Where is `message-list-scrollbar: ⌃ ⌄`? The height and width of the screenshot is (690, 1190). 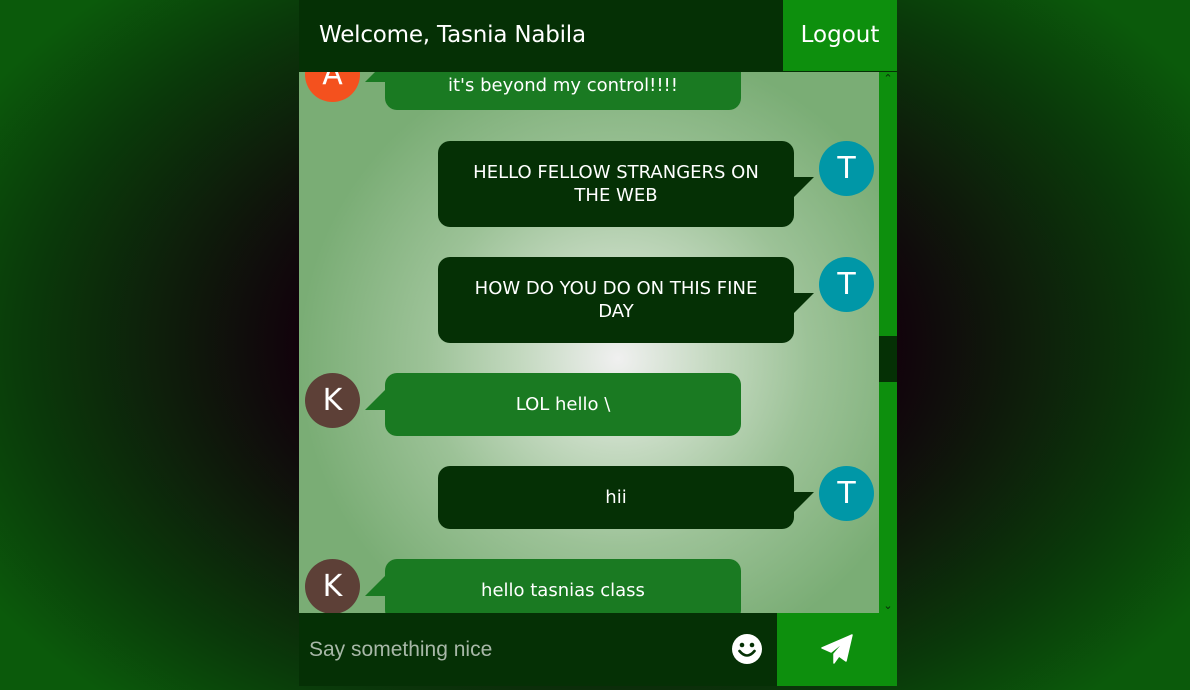 message-list-scrollbar: ⌃ ⌄ is located at coordinates (888, 342).